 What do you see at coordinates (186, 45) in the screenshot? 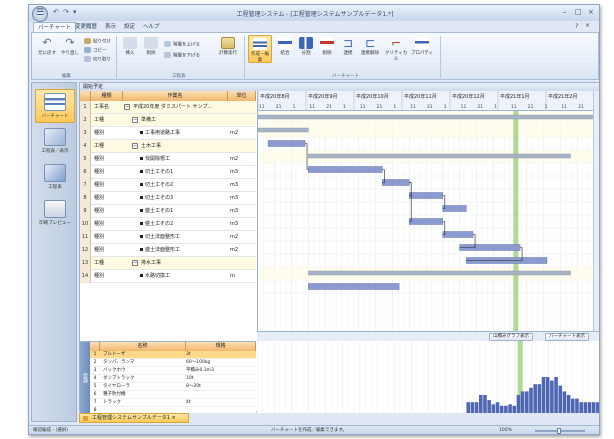
I see `level-up-label: 階層を上げる` at bounding box center [186, 45].